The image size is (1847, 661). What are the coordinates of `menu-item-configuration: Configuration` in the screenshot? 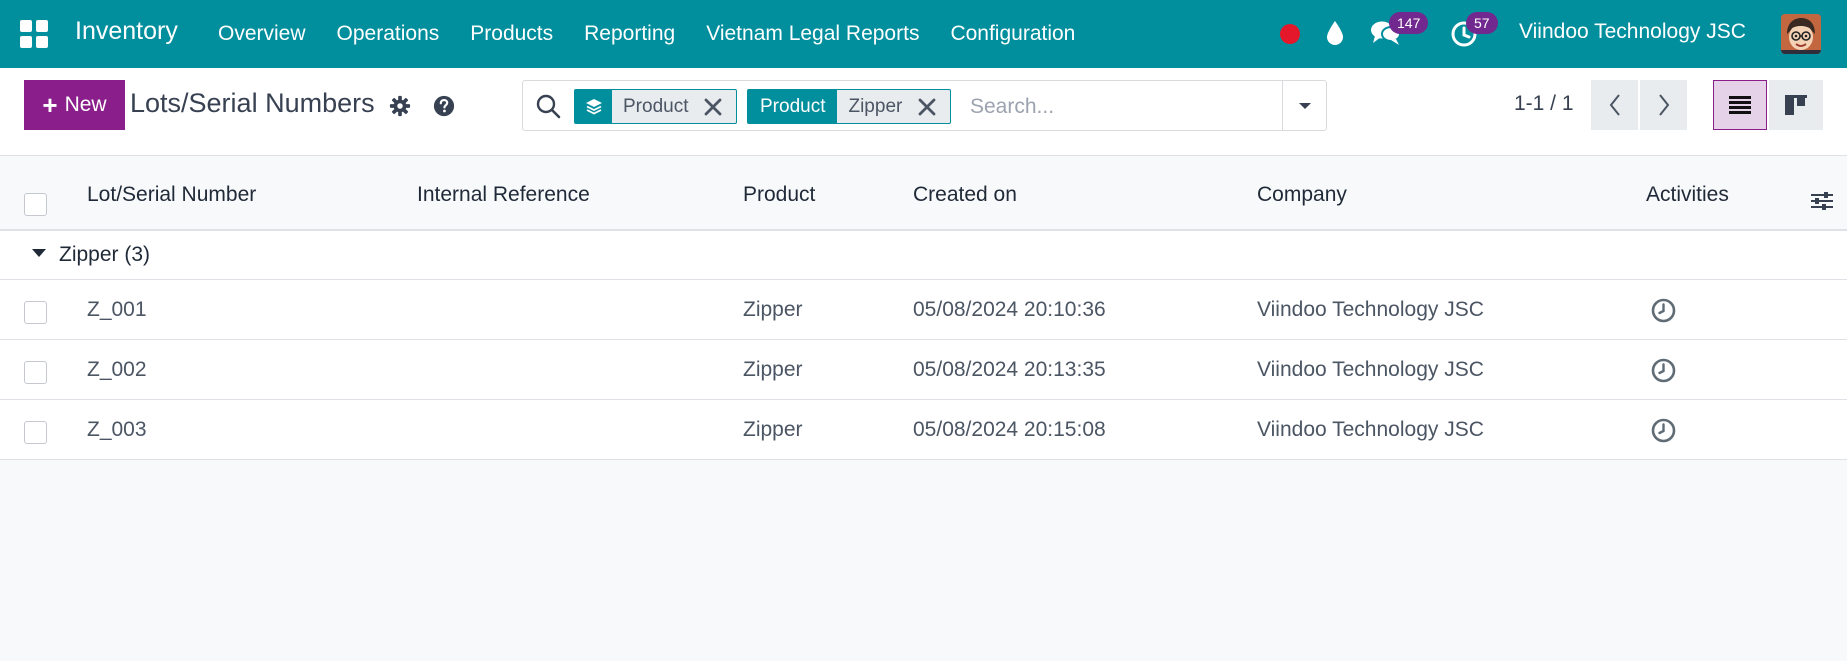 It's located at (1012, 34).